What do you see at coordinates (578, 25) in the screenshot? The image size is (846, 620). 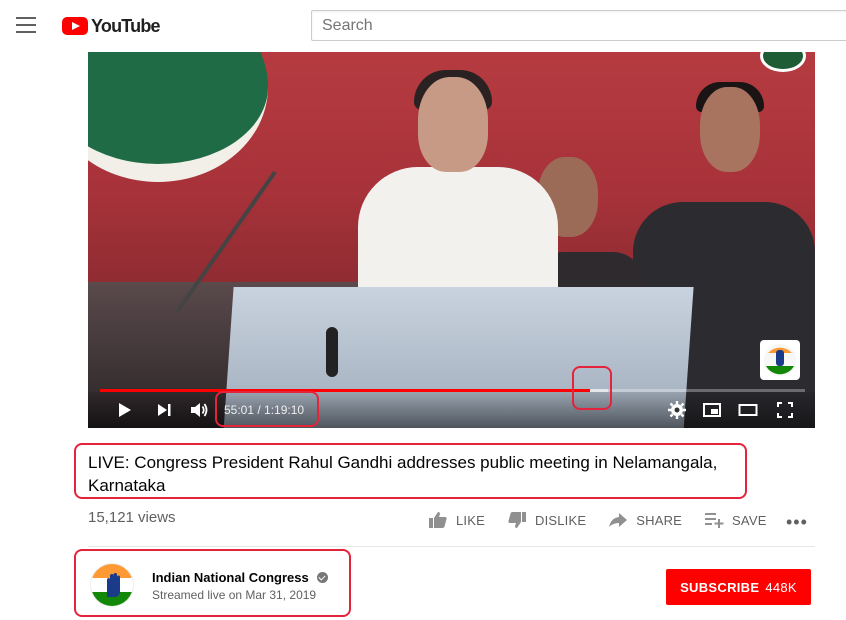 I see `search-input` at bounding box center [578, 25].